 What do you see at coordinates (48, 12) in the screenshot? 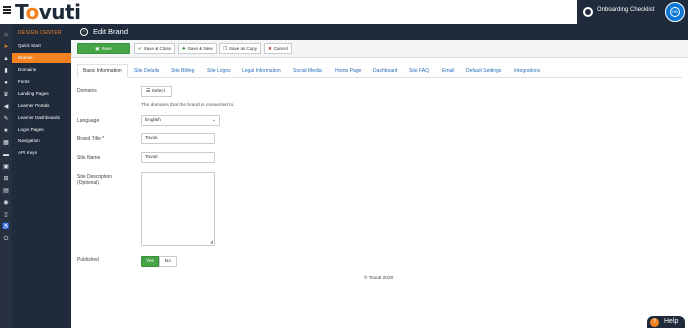
I see `app-logo: Tovuti` at bounding box center [48, 12].